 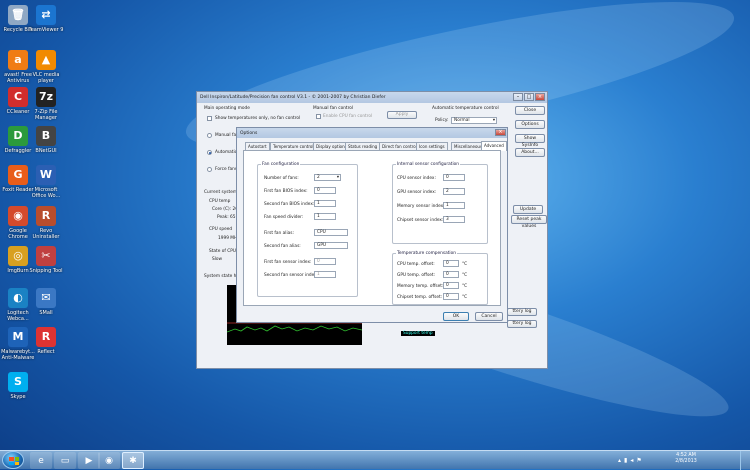 I want to click on sensor-config-title: Internal sensor configuration, so click(x=428, y=164).